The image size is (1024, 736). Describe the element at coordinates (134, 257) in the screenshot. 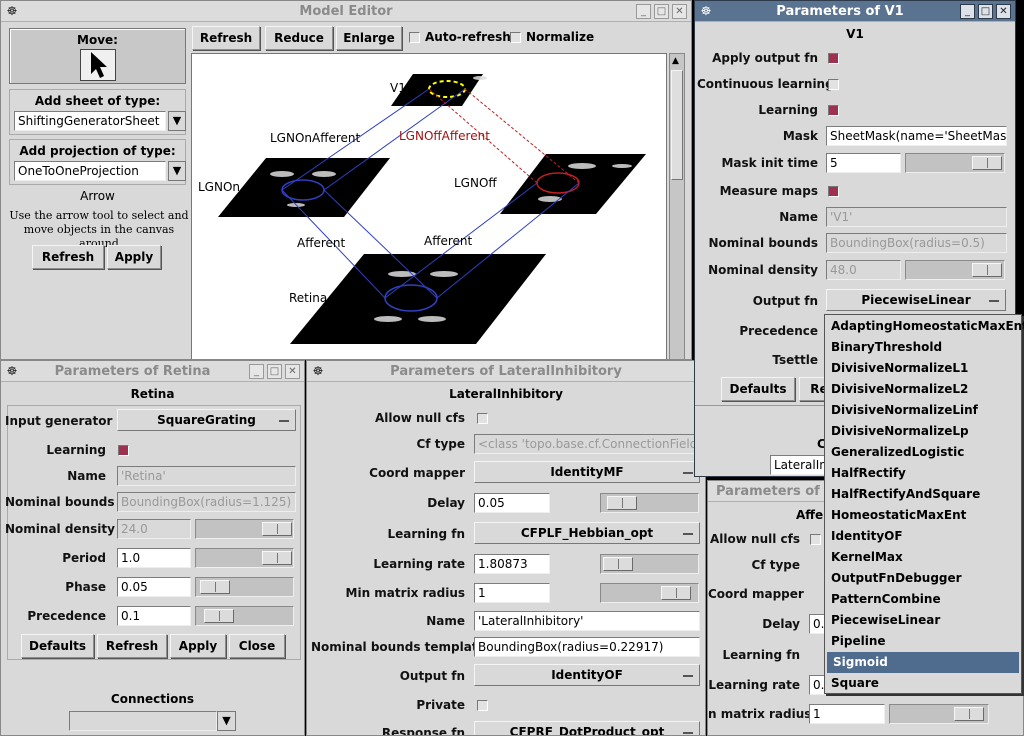

I see `tool-apply-button: Apply` at that location.